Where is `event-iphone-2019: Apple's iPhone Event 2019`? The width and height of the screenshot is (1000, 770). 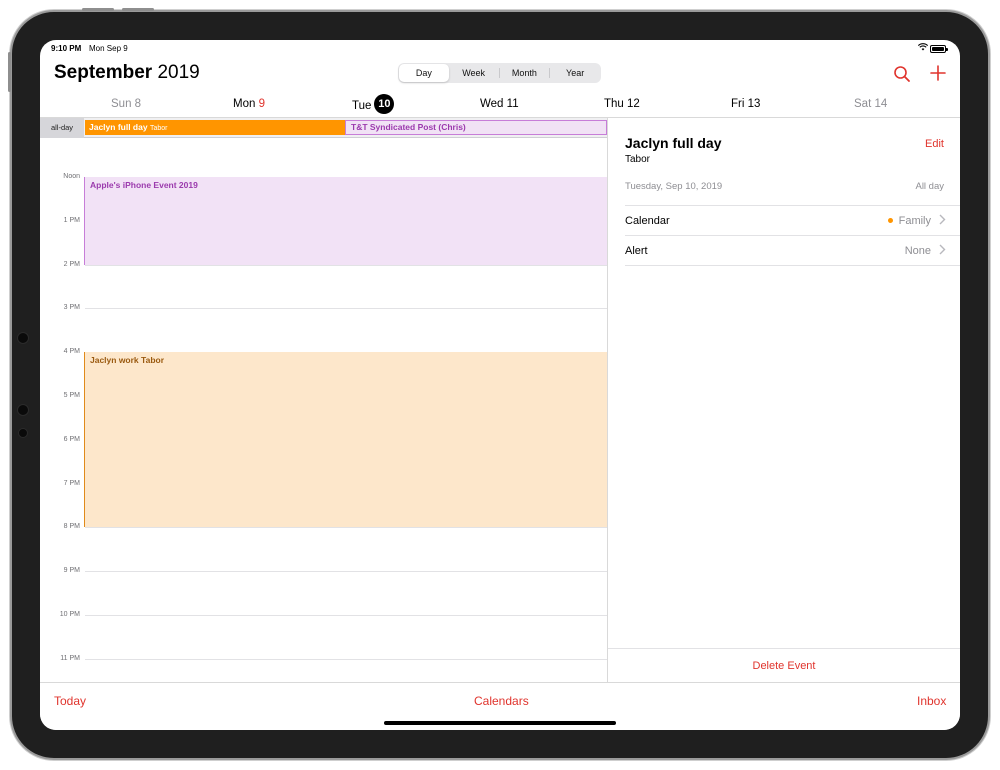 event-iphone-2019: Apple's iPhone Event 2019 is located at coordinates (345, 221).